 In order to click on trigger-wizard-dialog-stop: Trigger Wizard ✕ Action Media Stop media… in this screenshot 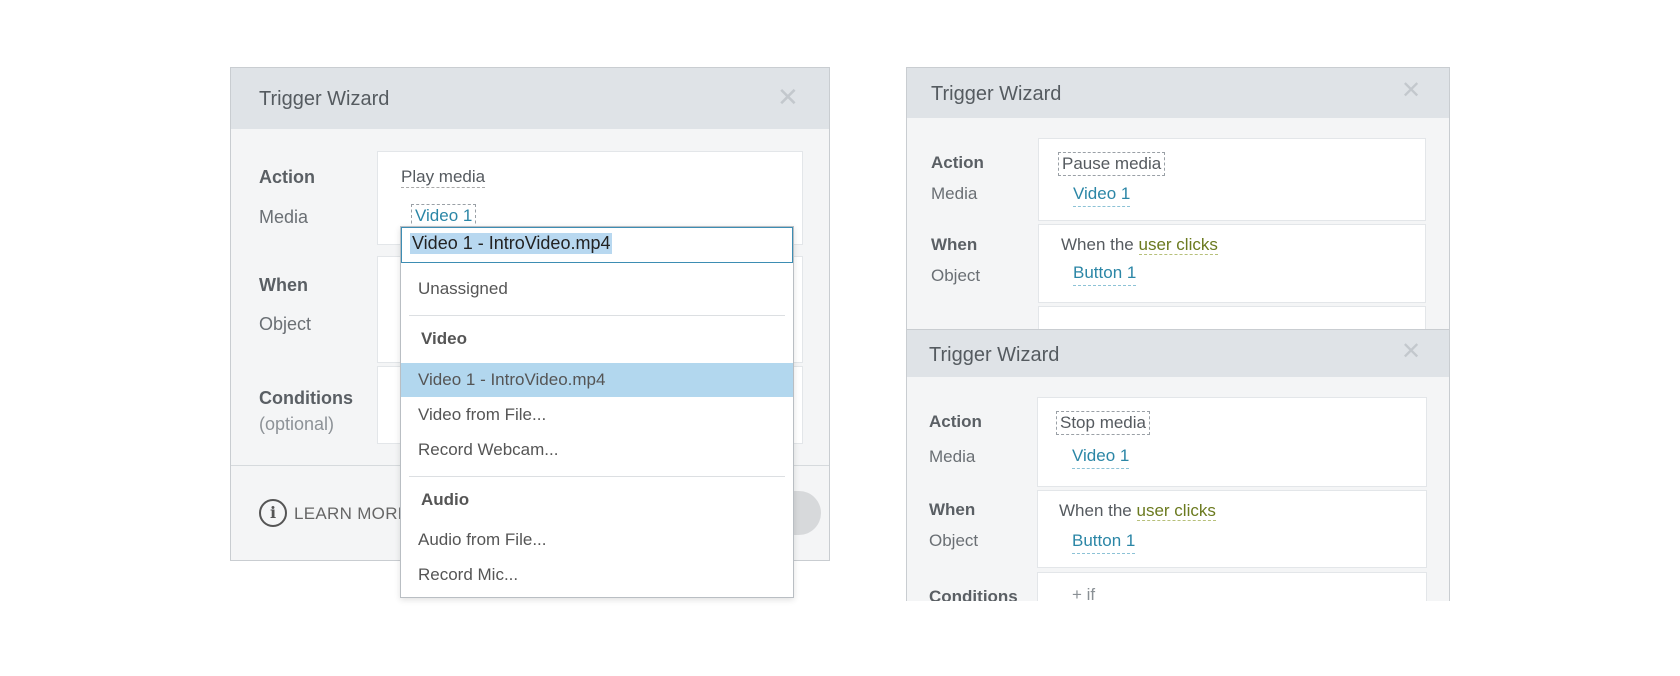, I will do `click(1178, 465)`.